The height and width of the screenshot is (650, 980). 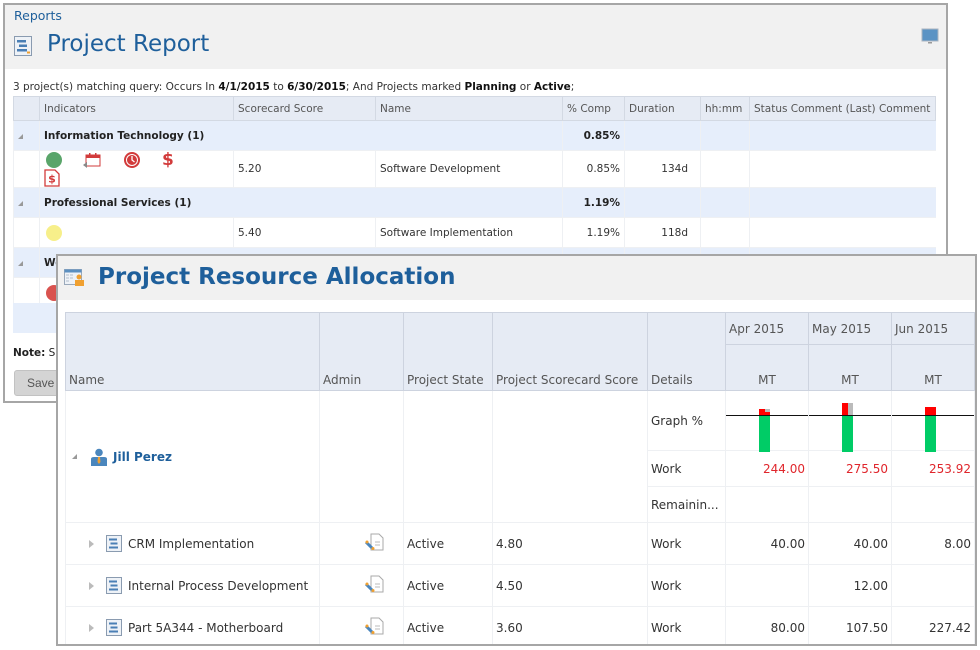 I want to click on page-title: Project Report, so click(x=128, y=44).